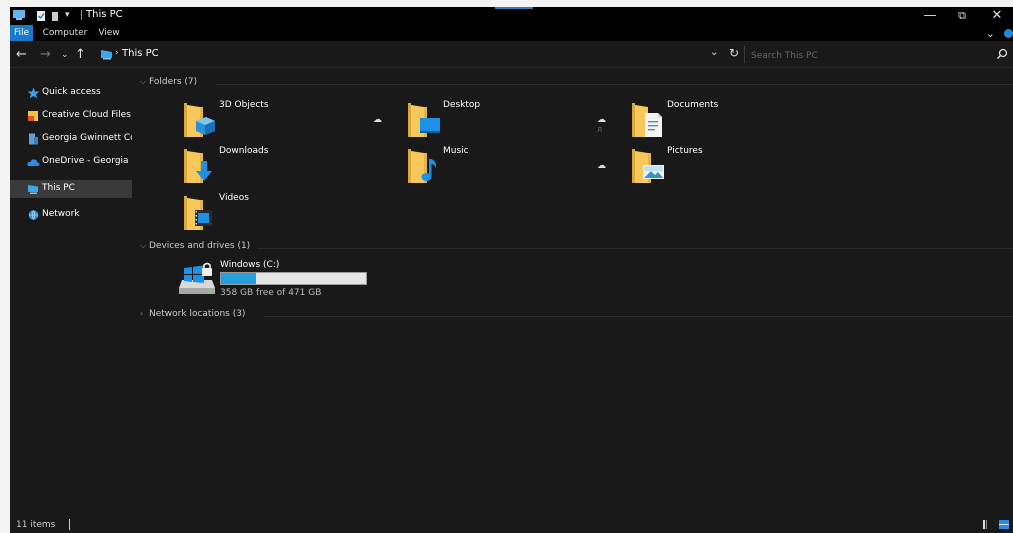 The image size is (1013, 533). I want to click on expand-chevron-icon: ›, so click(142, 313).